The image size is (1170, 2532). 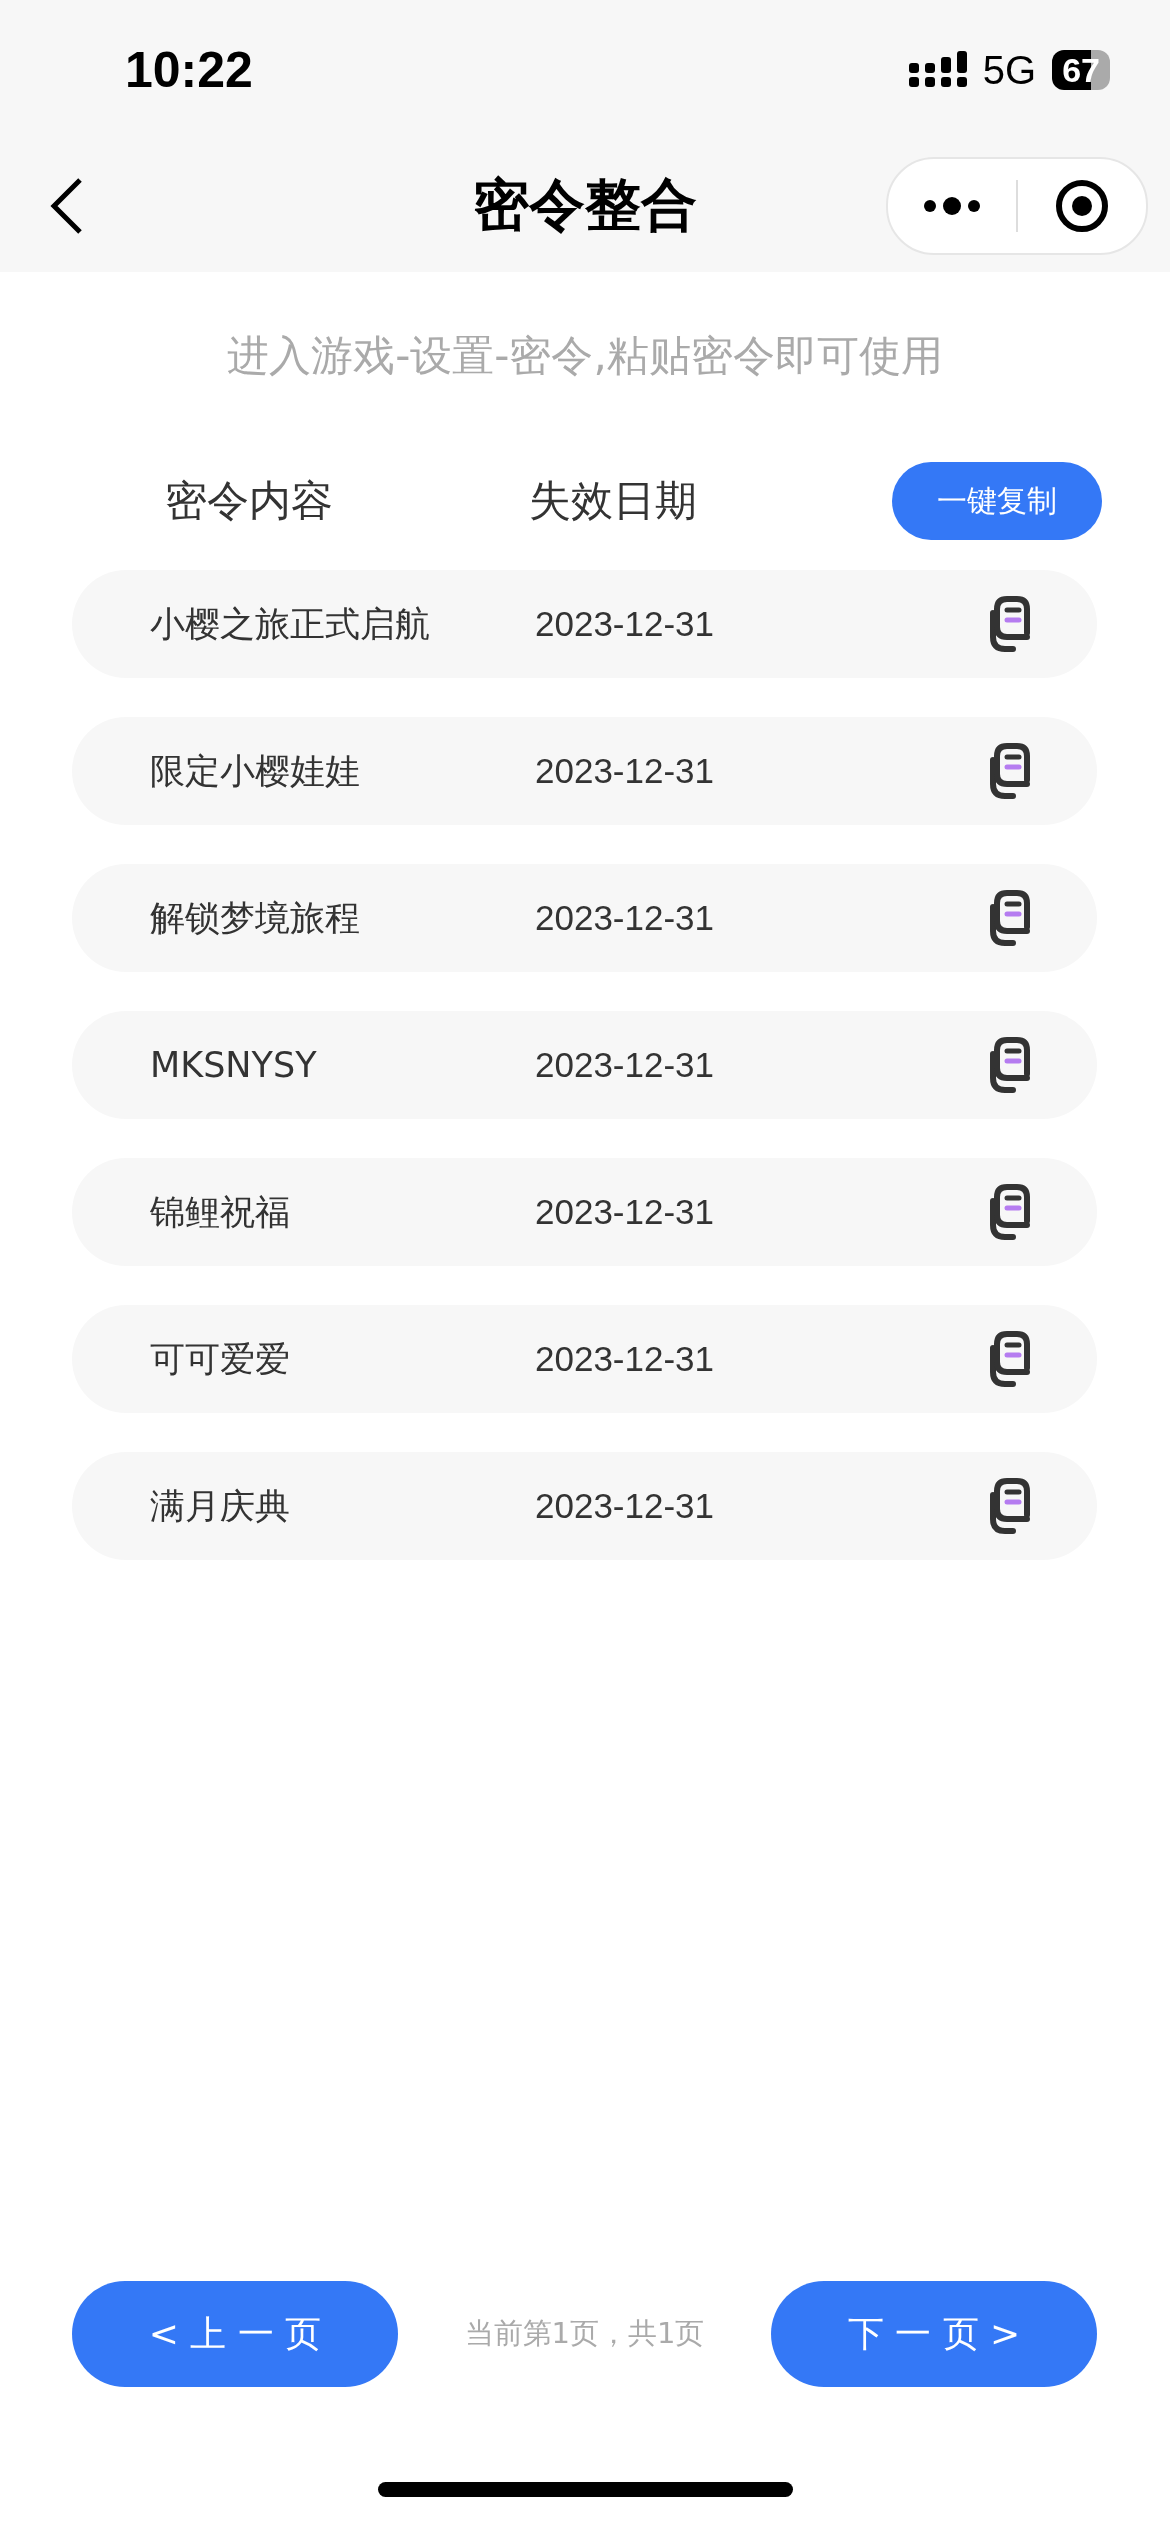 I want to click on network-label: 5G, so click(x=1009, y=70).